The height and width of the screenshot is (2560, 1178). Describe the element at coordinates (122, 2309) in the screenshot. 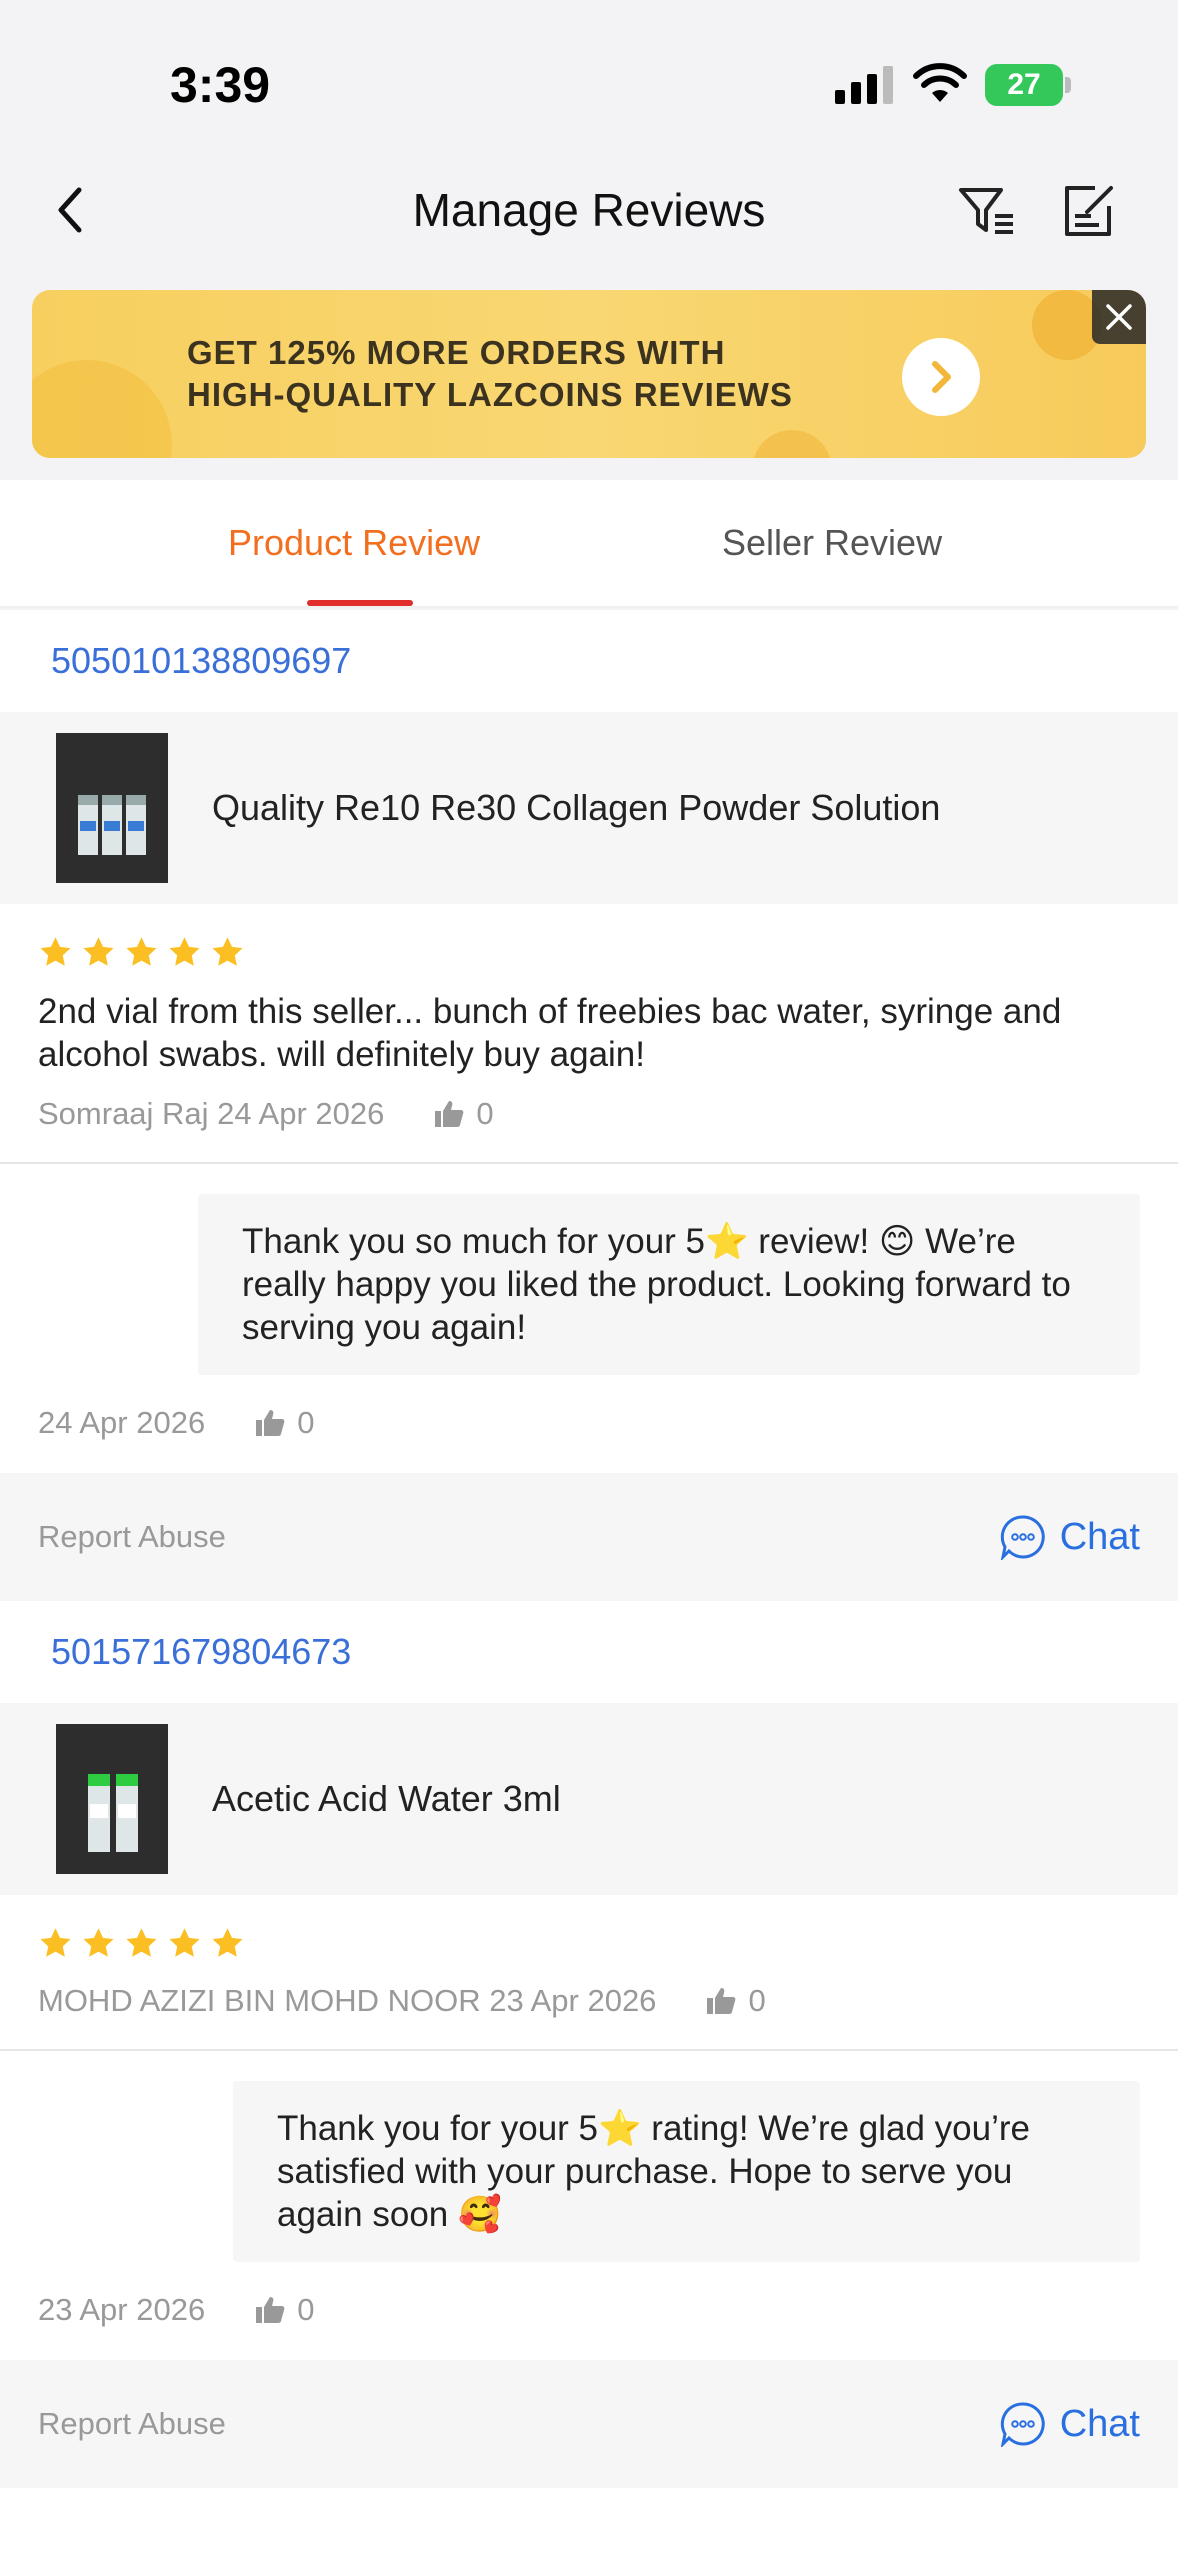

I see `reply-date: 23 Apr 2026` at that location.